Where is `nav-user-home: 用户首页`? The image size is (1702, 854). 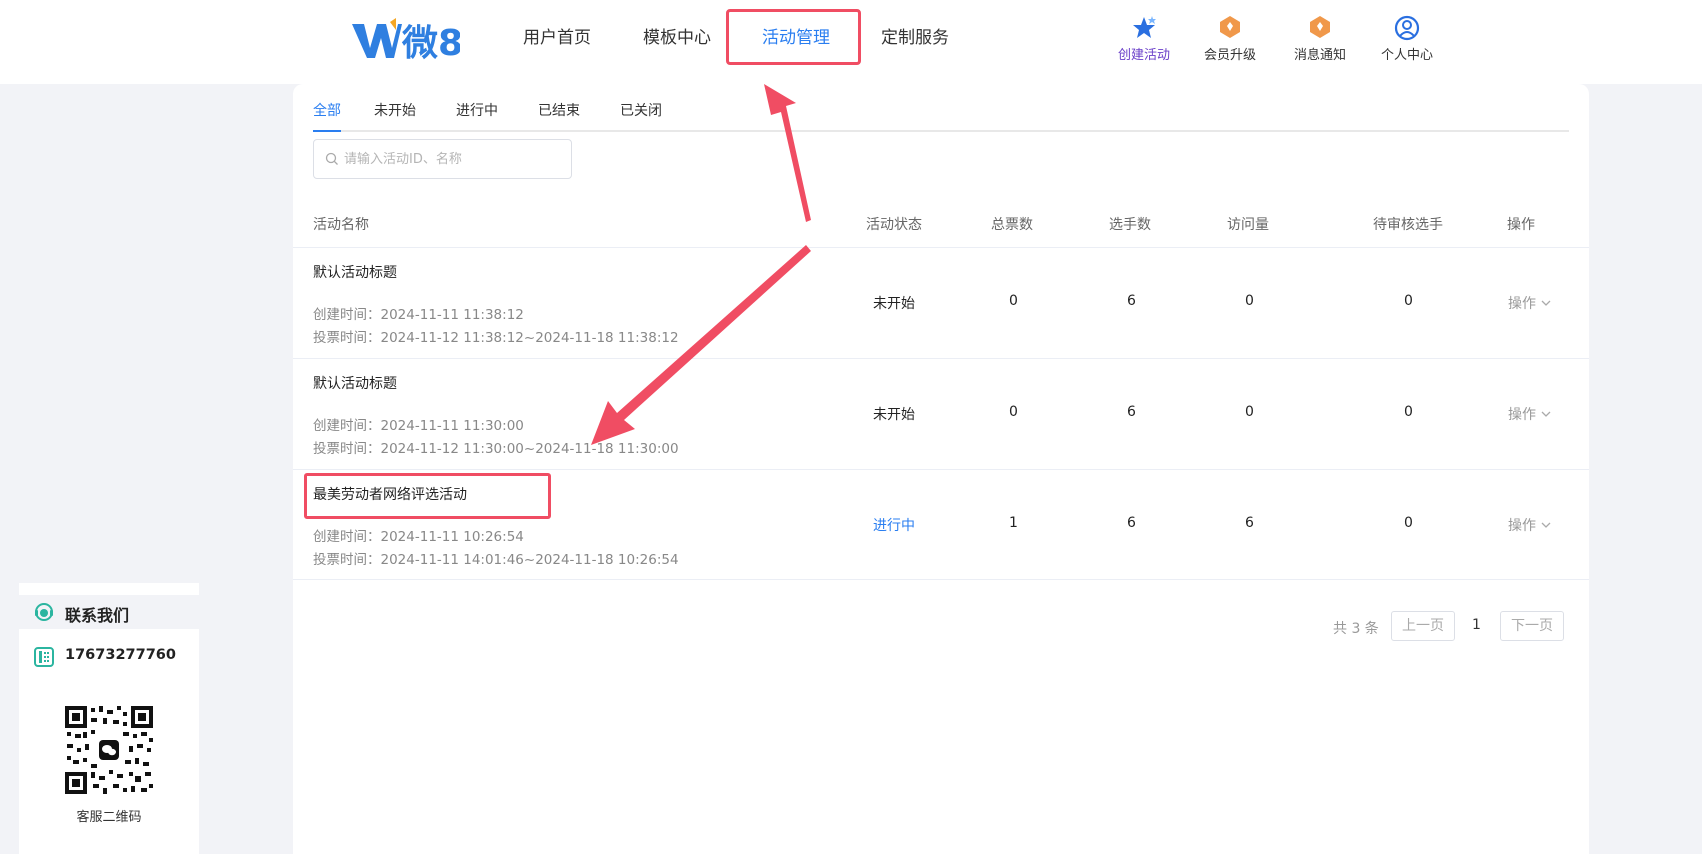
nav-user-home: 用户首页 is located at coordinates (557, 38).